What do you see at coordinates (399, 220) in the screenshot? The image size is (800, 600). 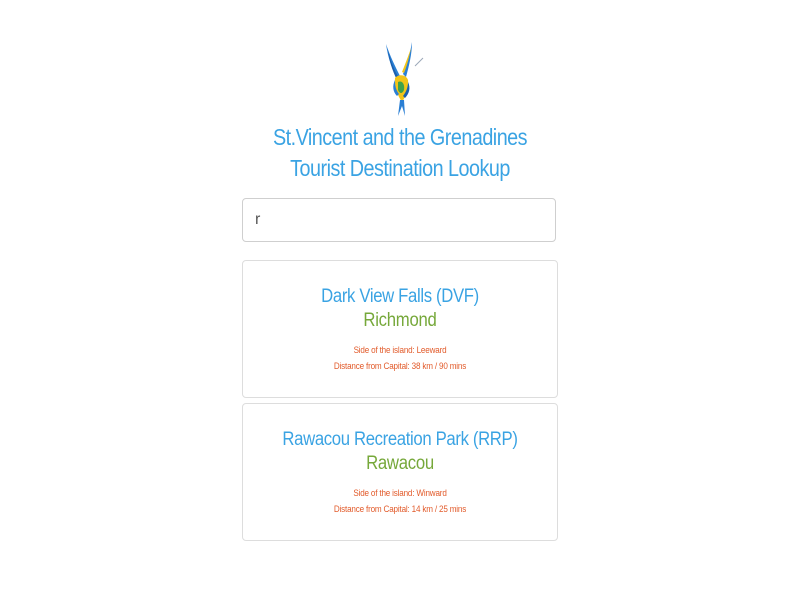 I see `destination-search-input` at bounding box center [399, 220].